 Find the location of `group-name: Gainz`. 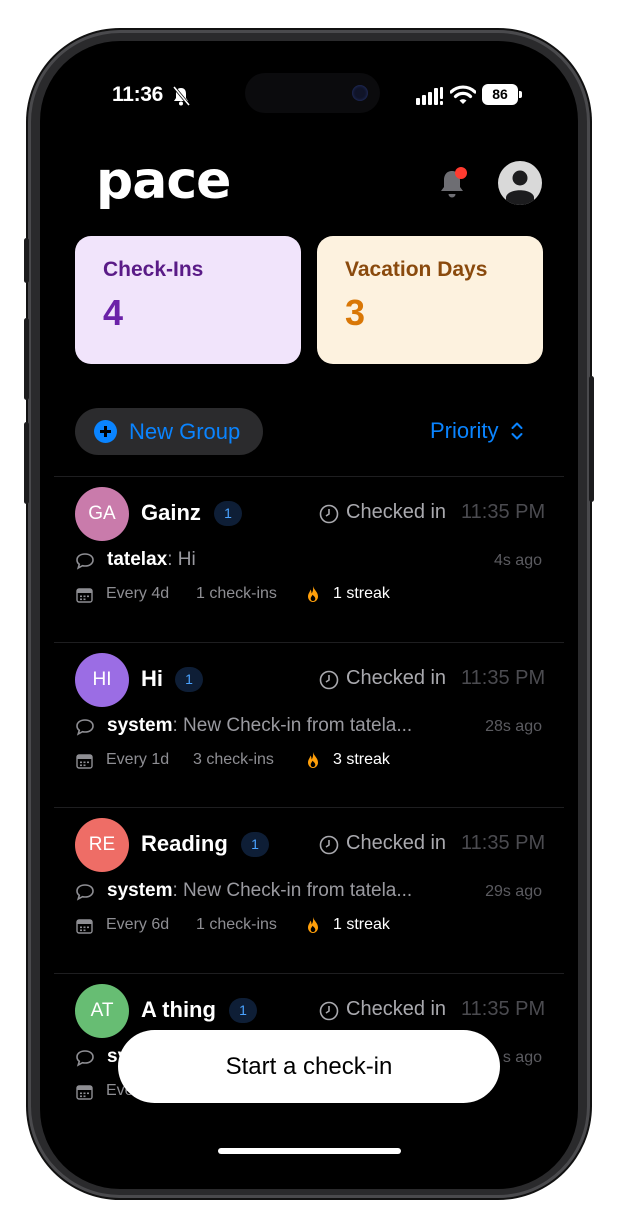

group-name: Gainz is located at coordinates (171, 512).